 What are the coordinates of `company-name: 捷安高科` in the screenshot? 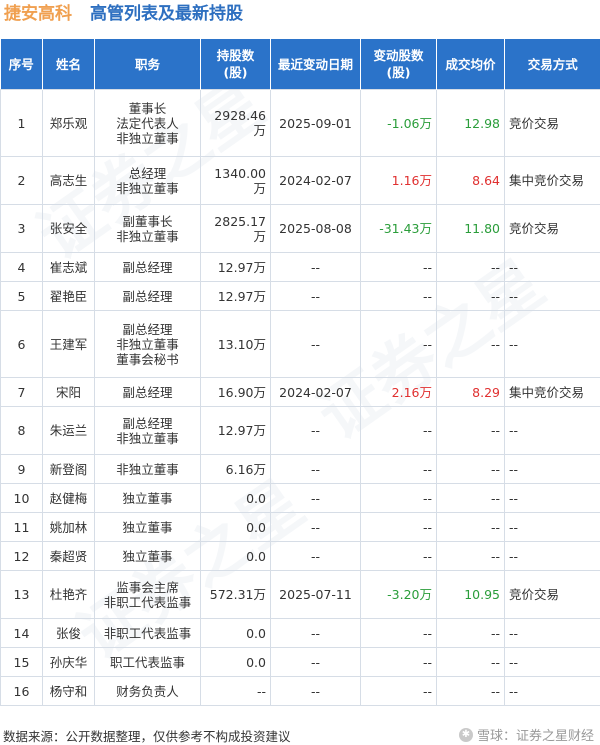 It's located at (38, 14).